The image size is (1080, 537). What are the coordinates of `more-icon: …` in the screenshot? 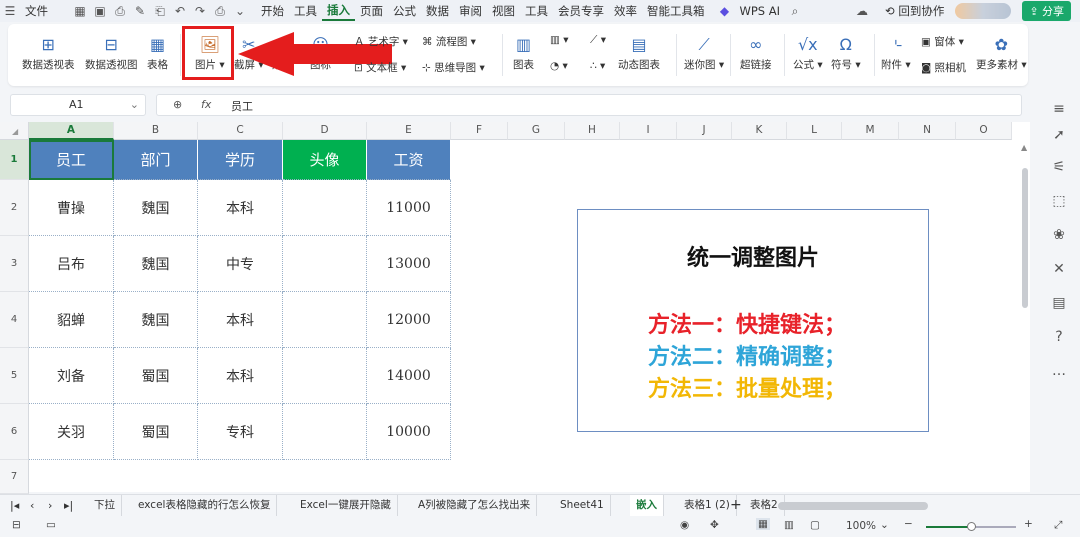 It's located at (1059, 371).